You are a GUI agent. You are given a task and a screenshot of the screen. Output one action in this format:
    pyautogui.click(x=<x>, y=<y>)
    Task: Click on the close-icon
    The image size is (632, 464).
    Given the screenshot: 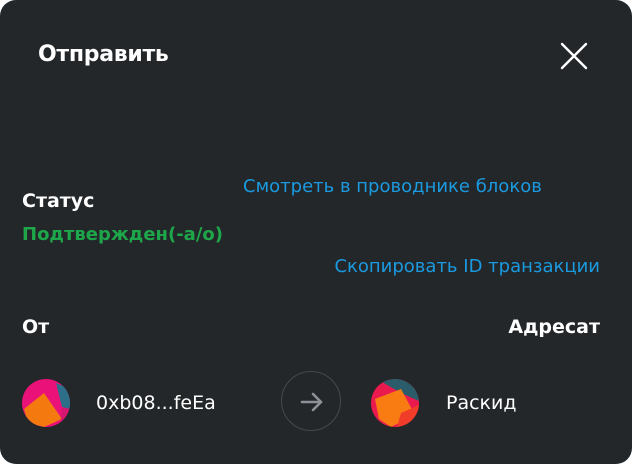 What is the action you would take?
    pyautogui.click(x=574, y=56)
    